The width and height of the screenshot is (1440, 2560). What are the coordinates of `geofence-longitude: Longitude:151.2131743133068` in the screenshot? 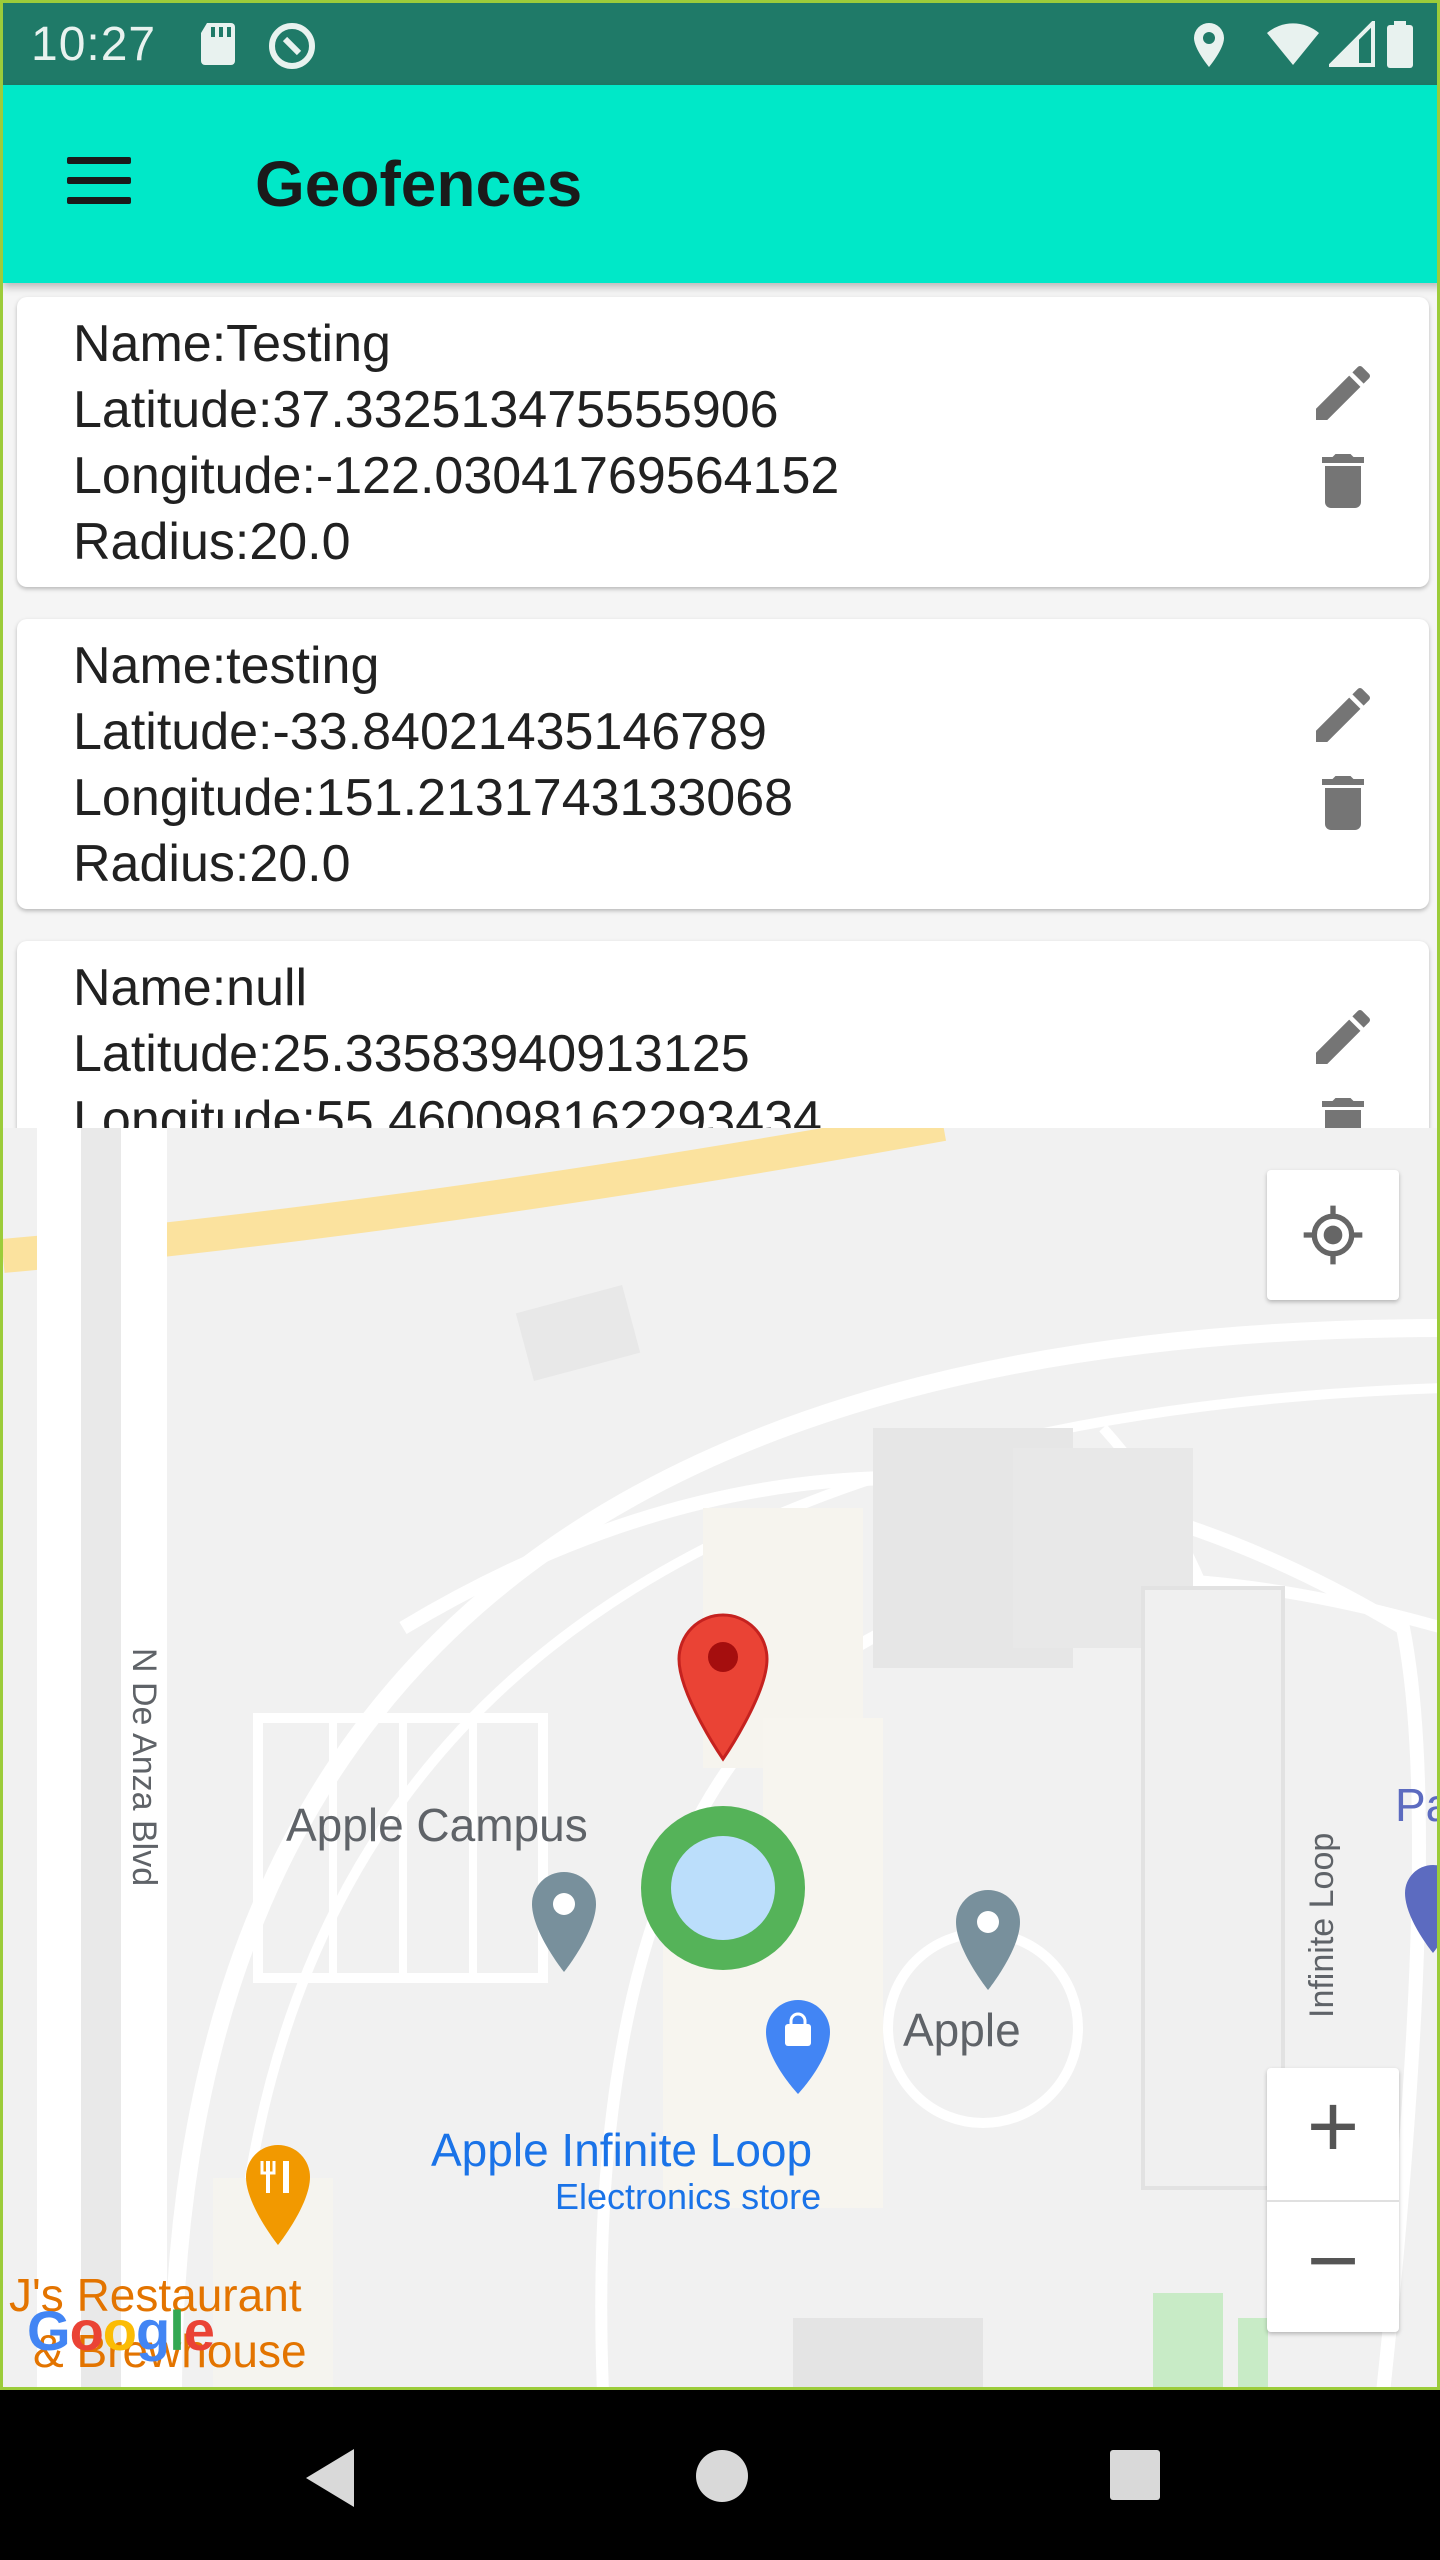 It's located at (433, 798).